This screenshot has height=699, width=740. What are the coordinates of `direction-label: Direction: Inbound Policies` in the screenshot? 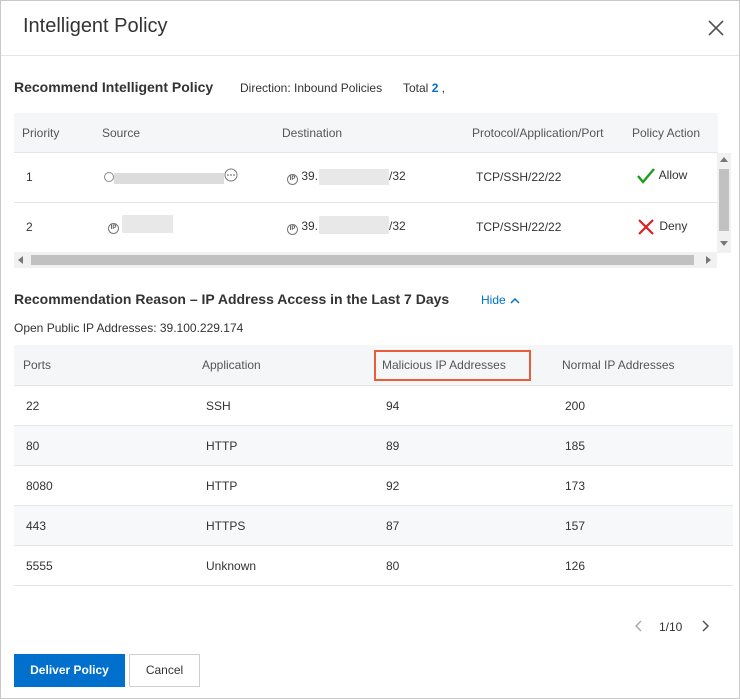 It's located at (311, 88).